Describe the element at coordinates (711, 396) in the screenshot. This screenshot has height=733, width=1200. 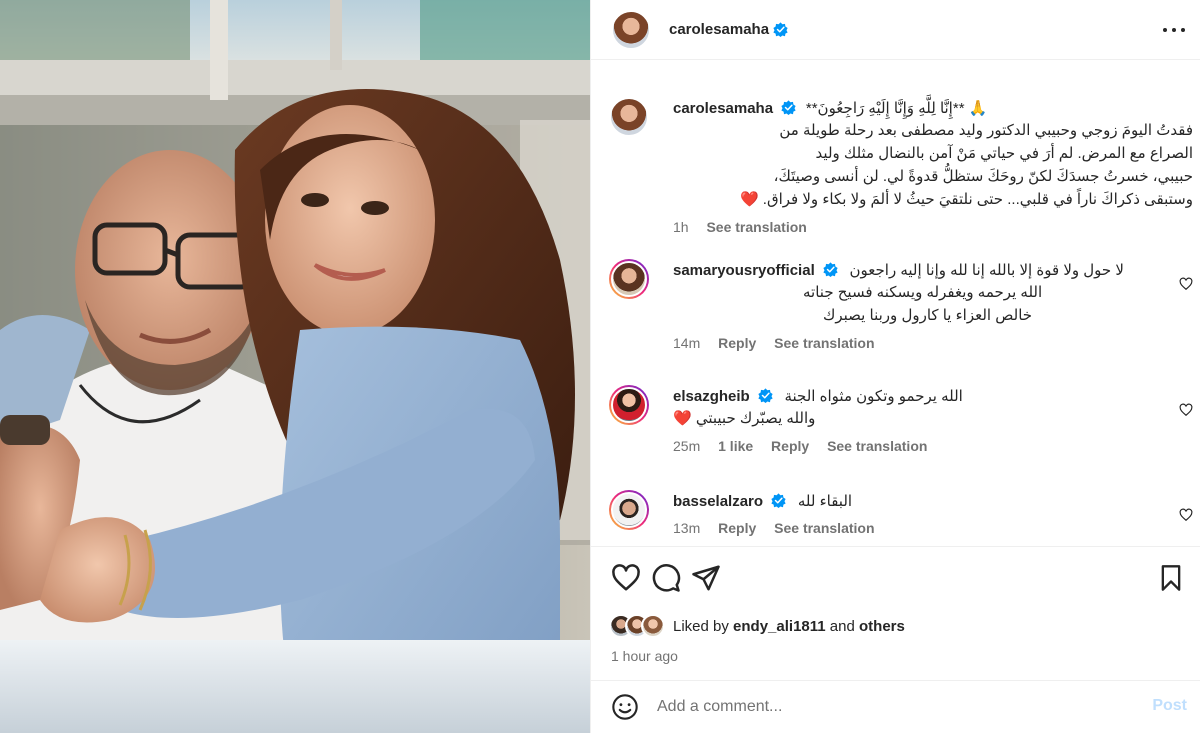
I see `comment-username: elsazgheib` at that location.